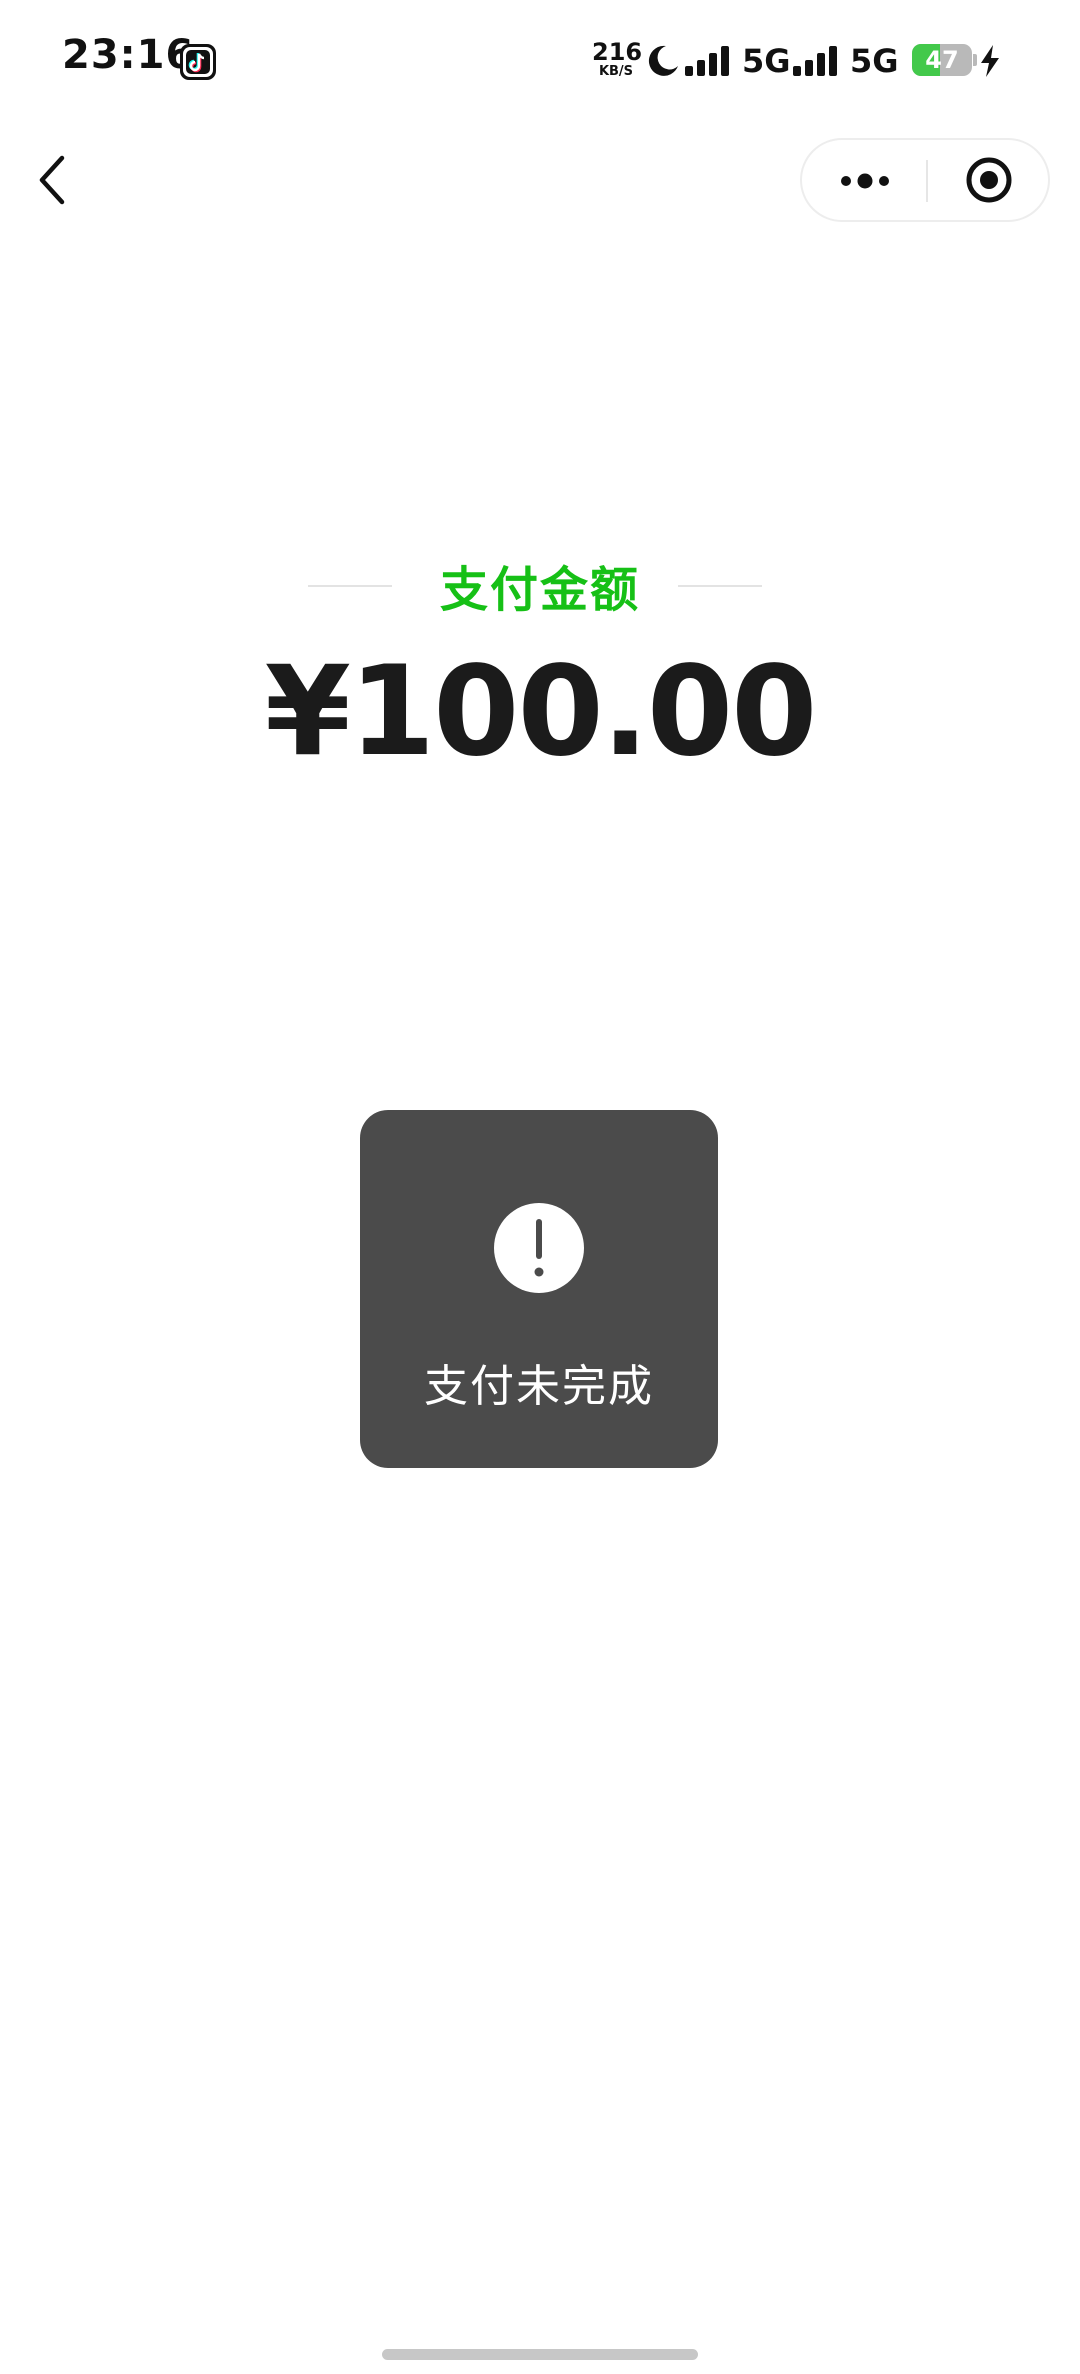 The width and height of the screenshot is (1080, 2374). I want to click on toast-message: 支付未完成, so click(539, 1386).